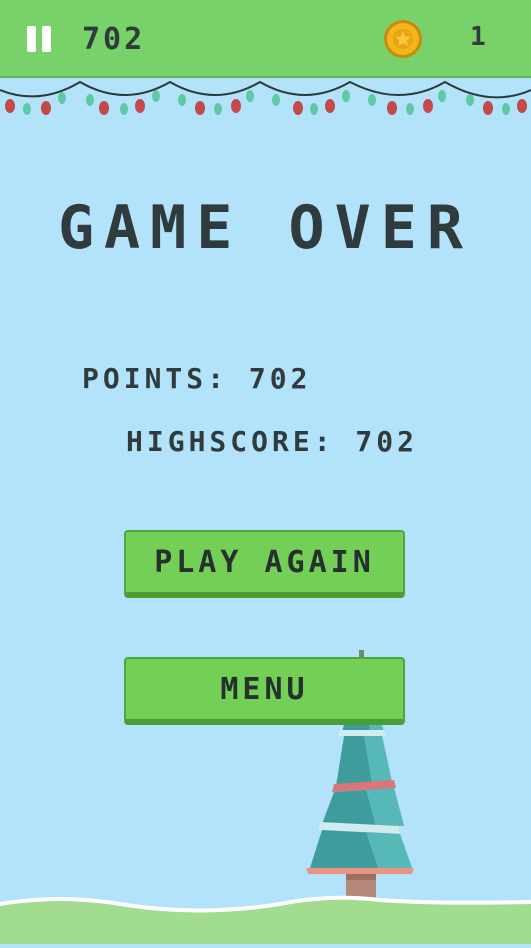  Describe the element at coordinates (197, 378) in the screenshot. I see `points-label: POINTS: 702` at that location.